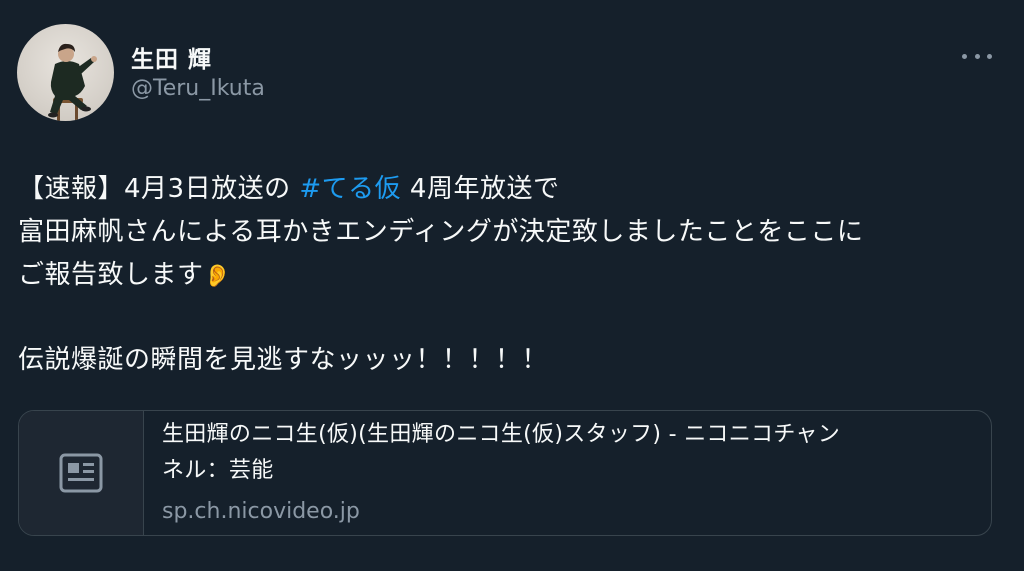 Image resolution: width=1024 pixels, height=571 pixels. I want to click on tweet-text-line: 【速報】4月3日放送の #てる仮 4周年放送で, so click(513, 189).